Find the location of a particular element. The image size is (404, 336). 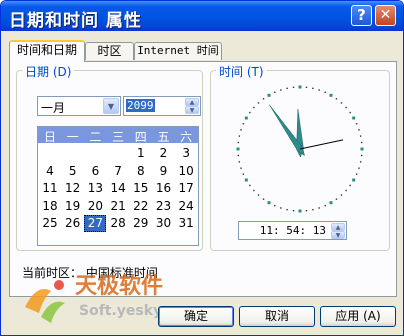

calendar-day: 16 is located at coordinates (164, 188).